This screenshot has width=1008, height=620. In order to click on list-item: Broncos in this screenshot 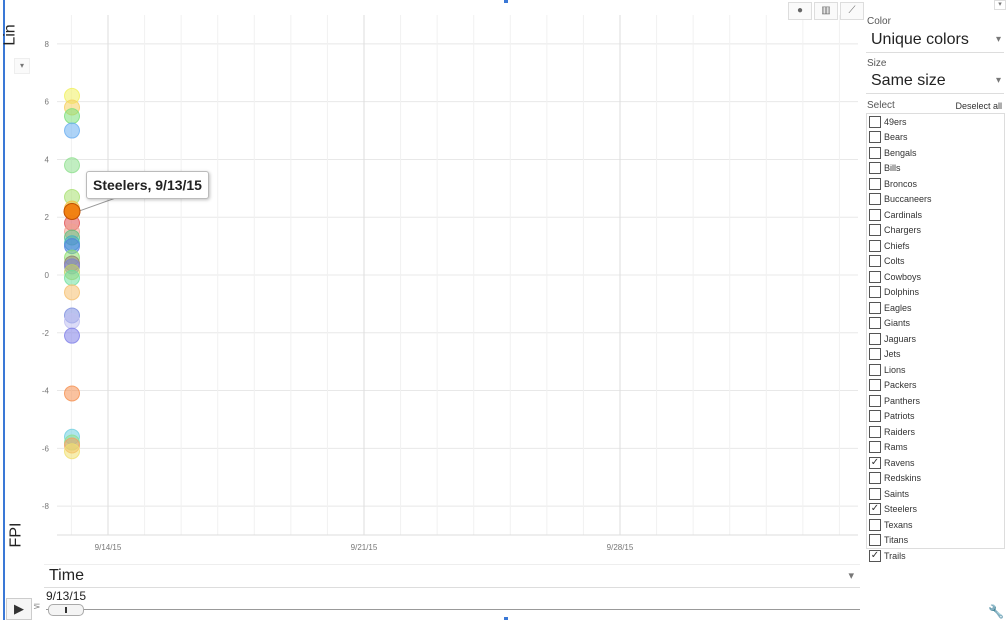, I will do `click(935, 184)`.